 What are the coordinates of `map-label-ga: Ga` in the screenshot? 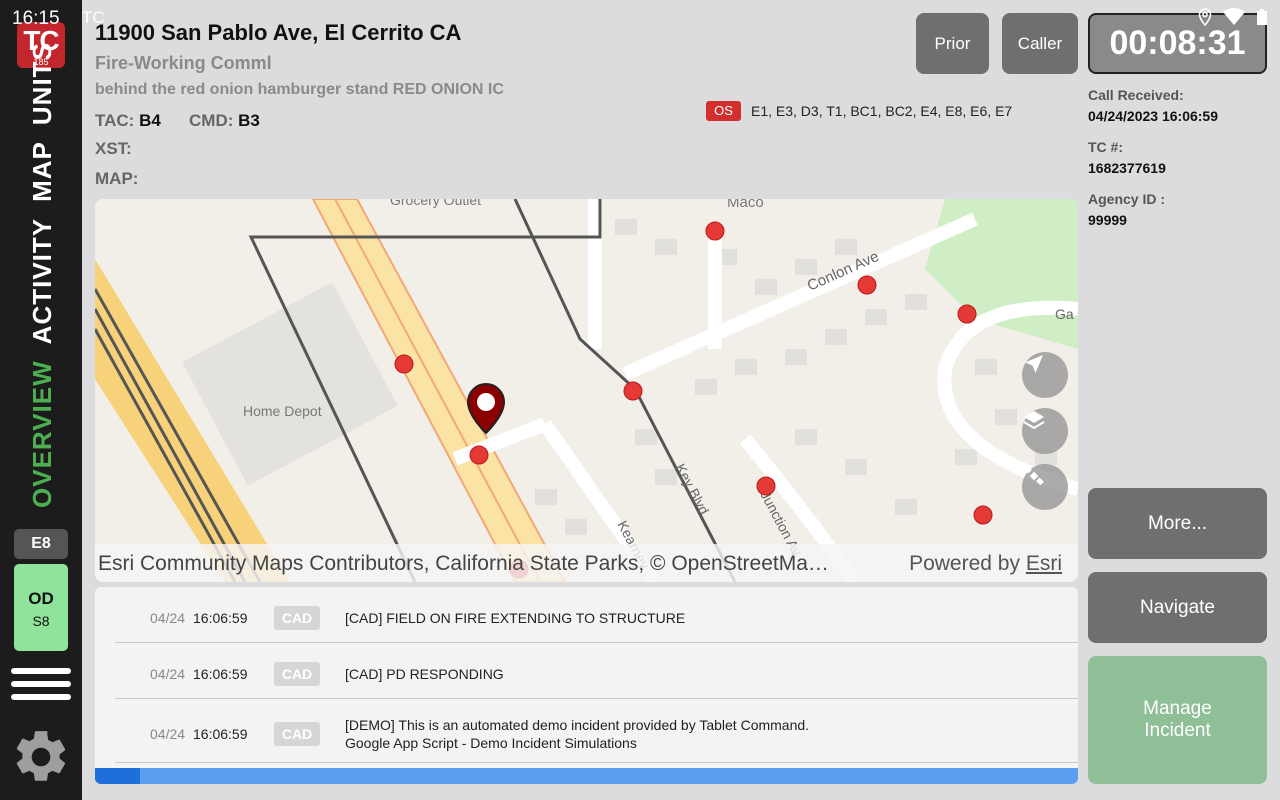 It's located at (1064, 314).